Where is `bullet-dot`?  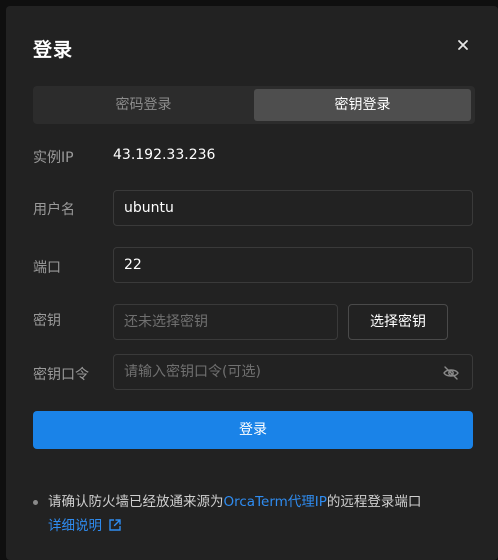
bullet-dot is located at coordinates (35, 502).